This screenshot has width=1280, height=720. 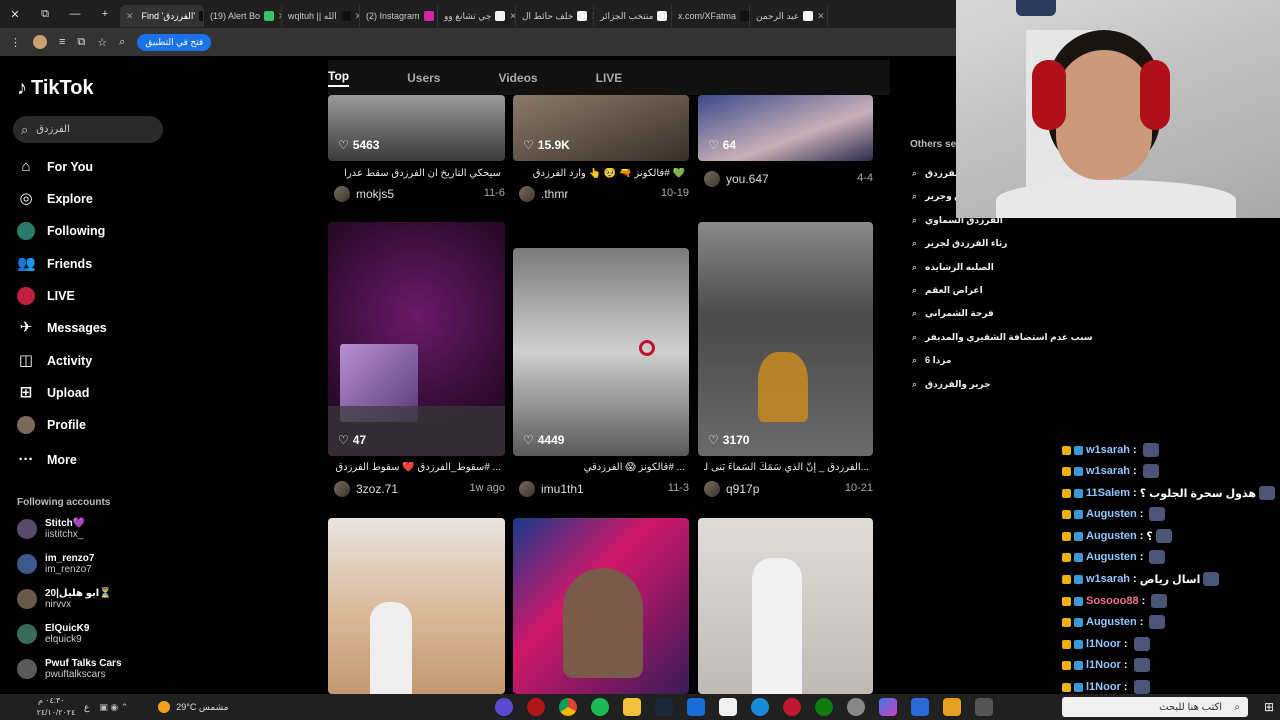 What do you see at coordinates (92, 564) in the screenshot?
I see `following-account: im_renzo7 im_renzo7` at bounding box center [92, 564].